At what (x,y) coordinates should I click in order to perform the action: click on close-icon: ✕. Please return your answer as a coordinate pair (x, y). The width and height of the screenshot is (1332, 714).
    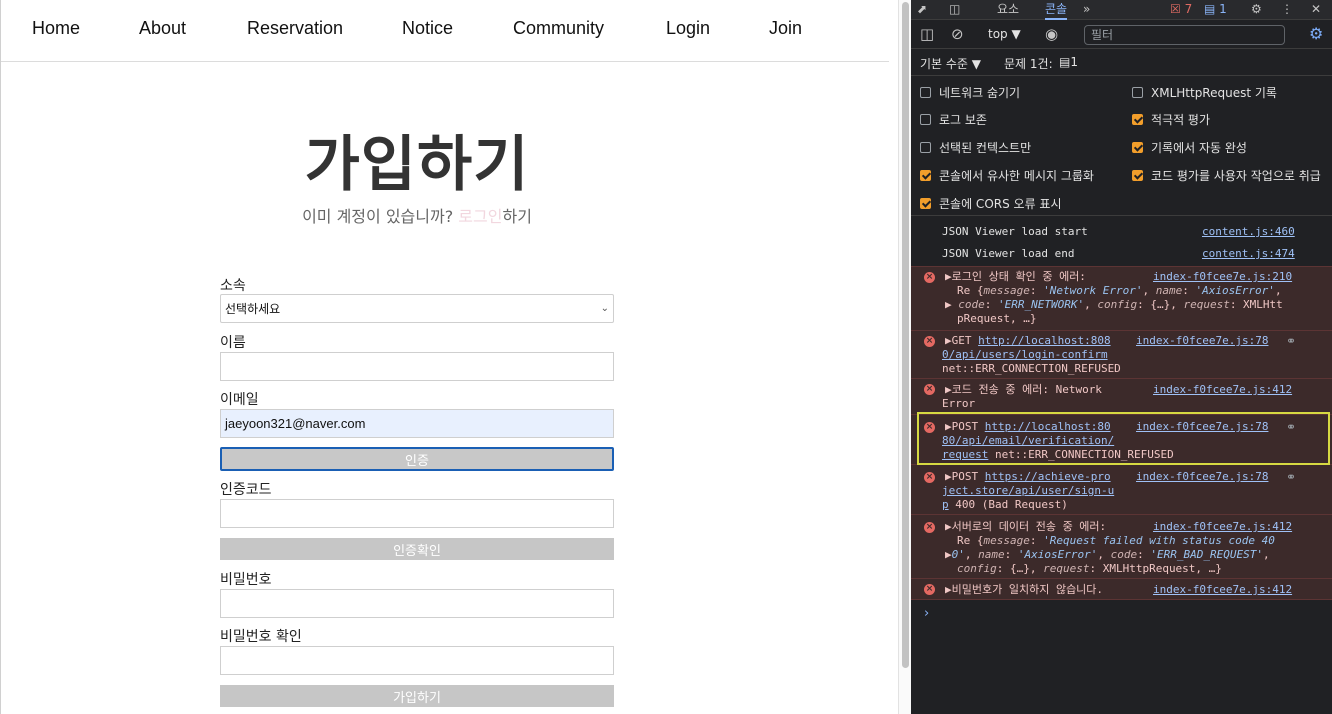
    Looking at the image, I should click on (1316, 10).